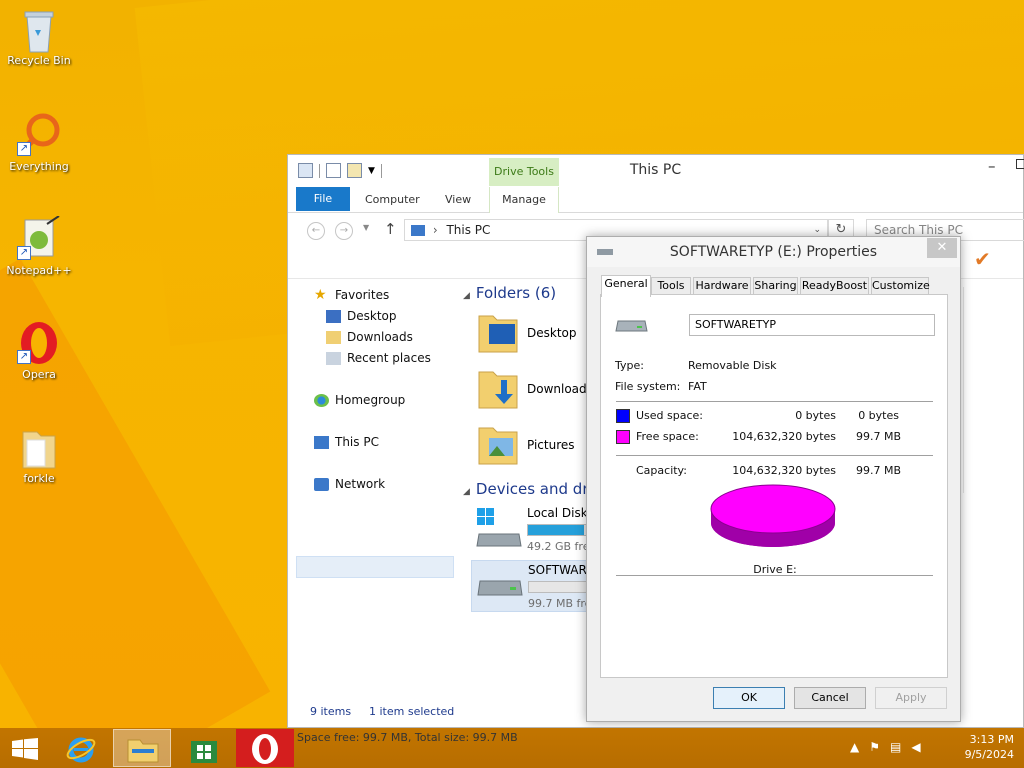 Image resolution: width=1024 pixels, height=768 pixels. I want to click on folder-item-downloads: Downloads, so click(532, 391).